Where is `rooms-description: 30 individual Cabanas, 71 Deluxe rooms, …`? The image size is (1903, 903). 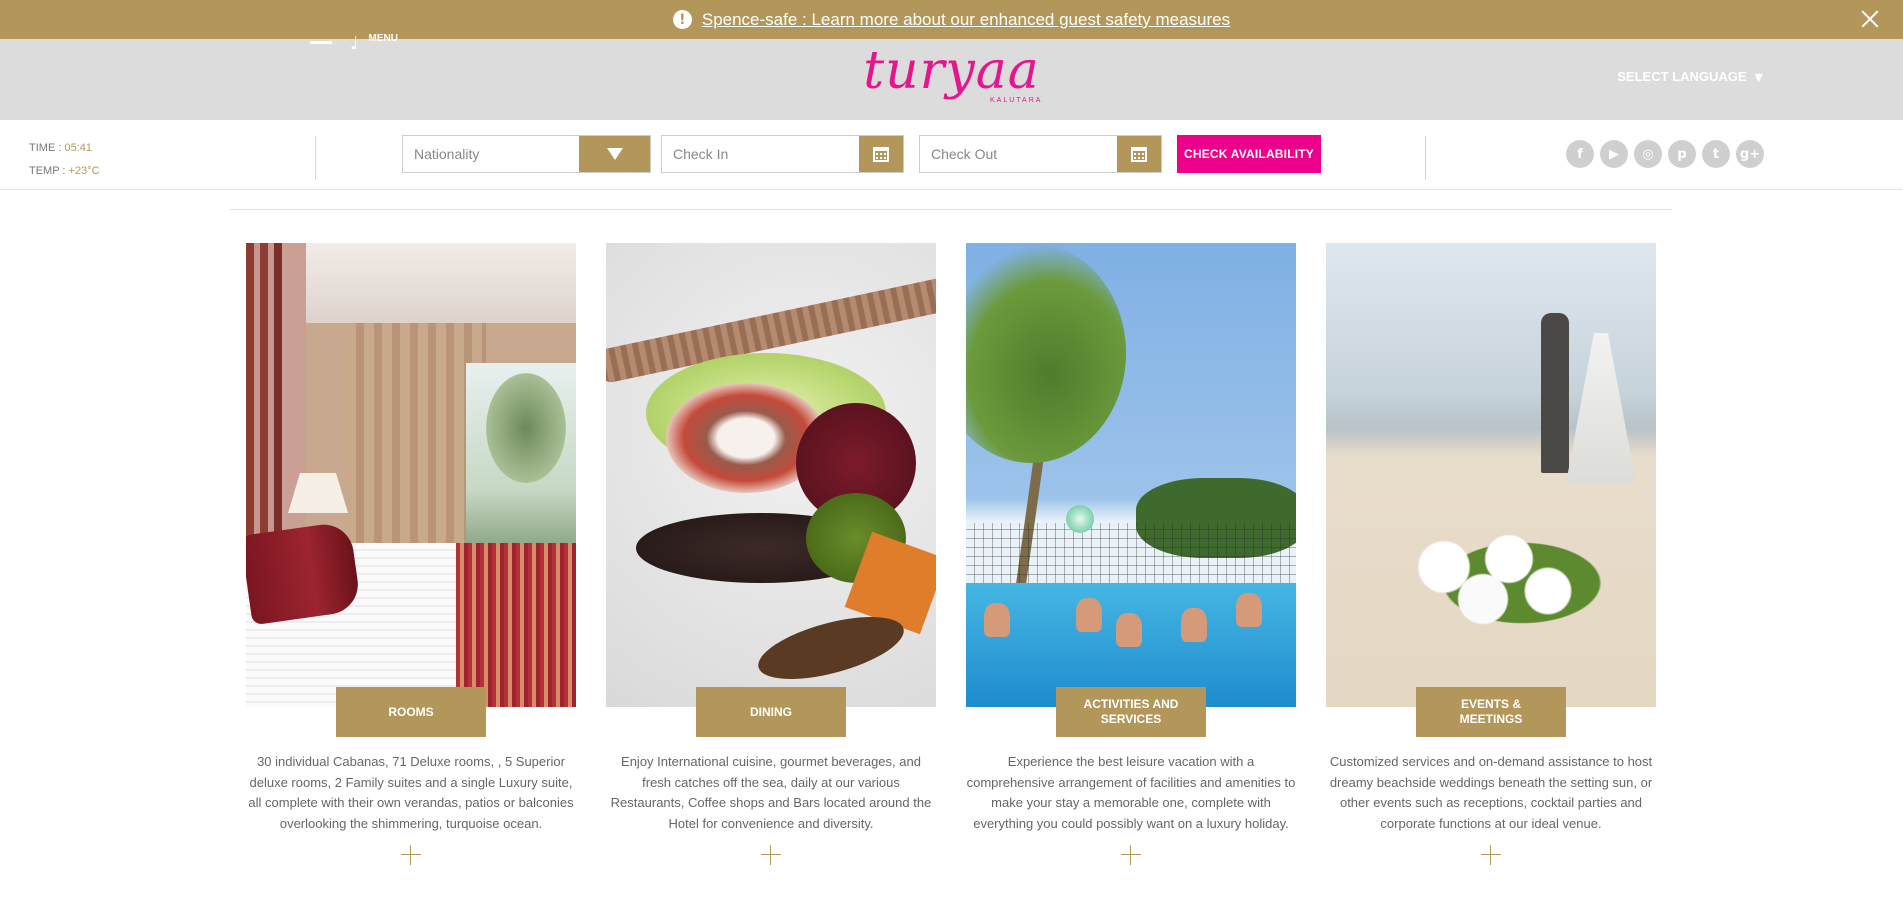
rooms-description: 30 individual Cabanas, 71 Deluxe rooms, … is located at coordinates (411, 792).